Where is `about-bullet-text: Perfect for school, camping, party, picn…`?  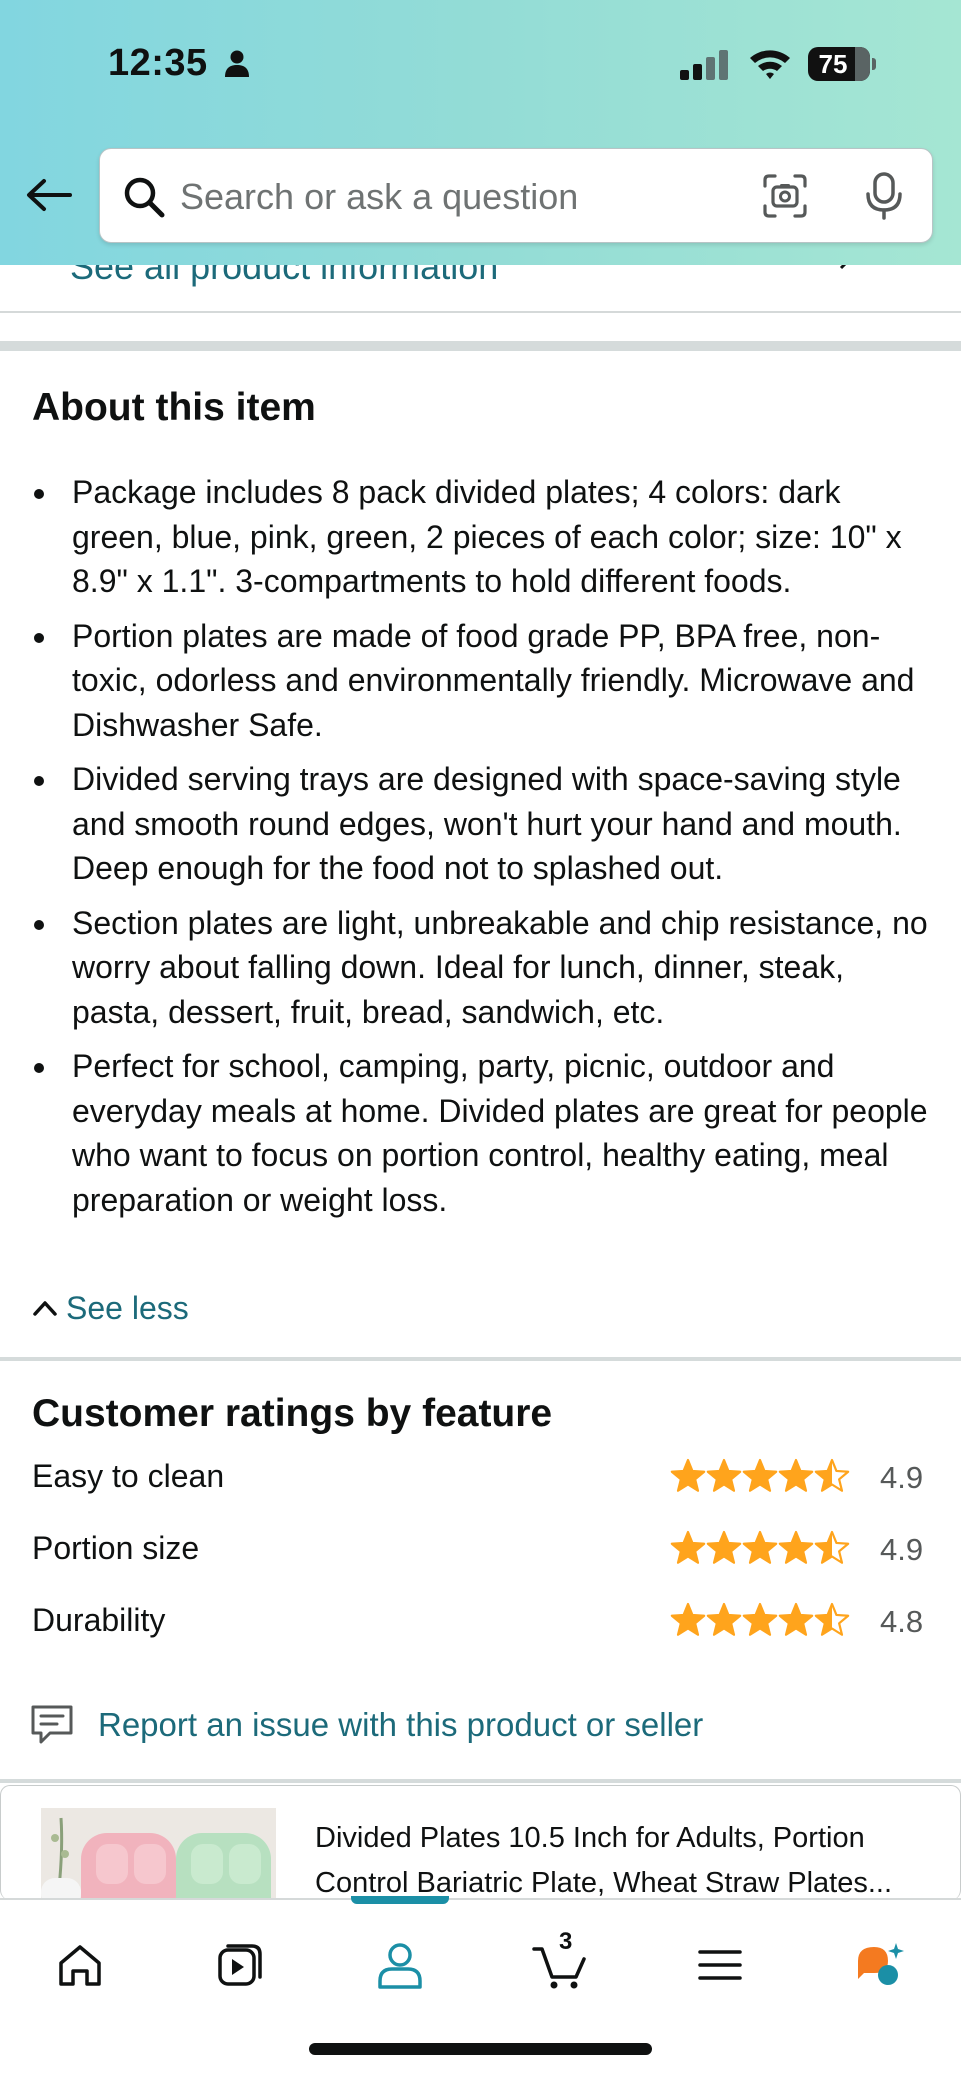
about-bullet-text: Perfect for school, camping, party, picn… is located at coordinates (500, 1133).